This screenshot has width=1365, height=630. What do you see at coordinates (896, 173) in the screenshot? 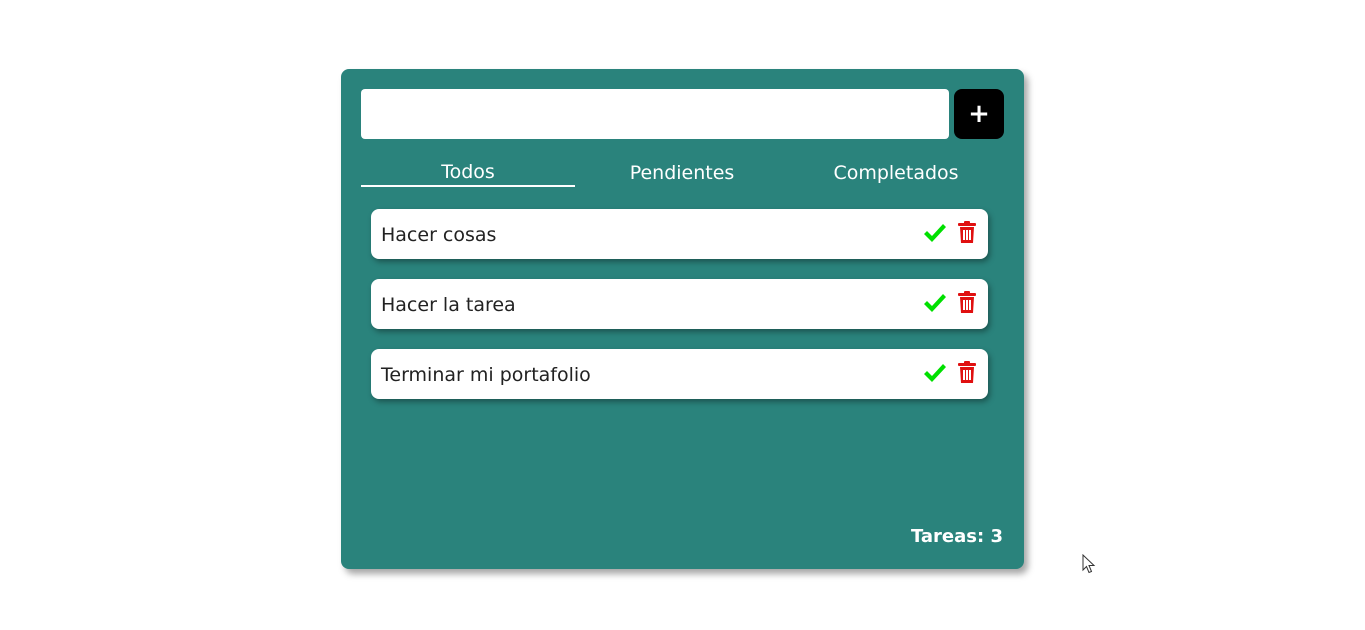
I see `tab-completados: Completados` at bounding box center [896, 173].